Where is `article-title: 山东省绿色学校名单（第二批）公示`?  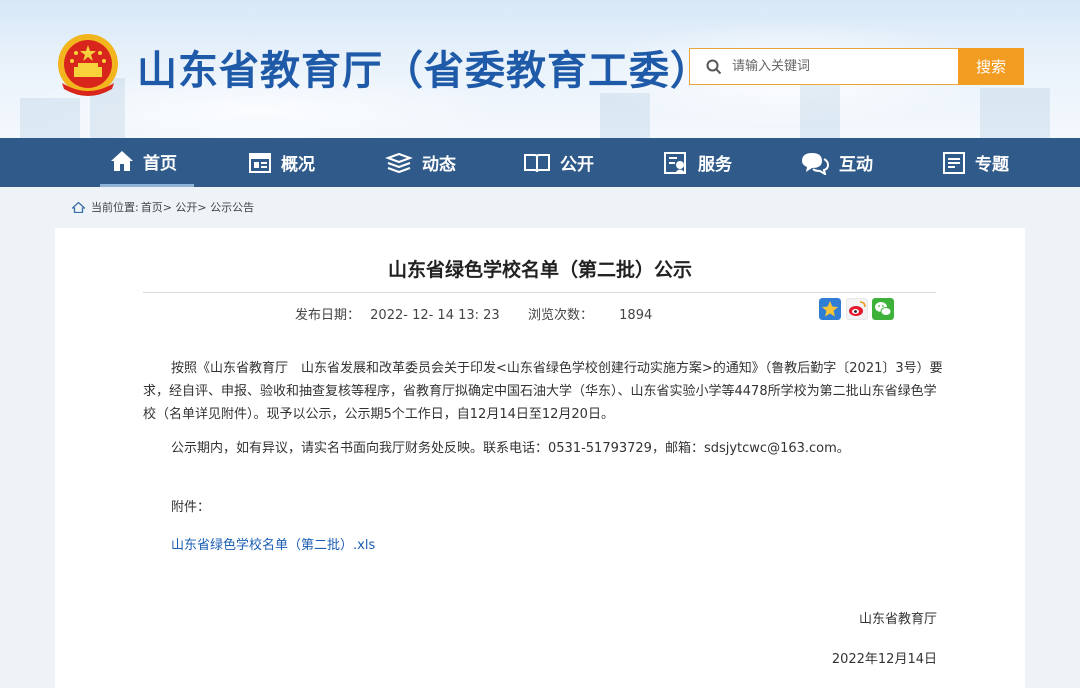 article-title: 山东省绿色学校名单（第二批）公示 is located at coordinates (539, 270).